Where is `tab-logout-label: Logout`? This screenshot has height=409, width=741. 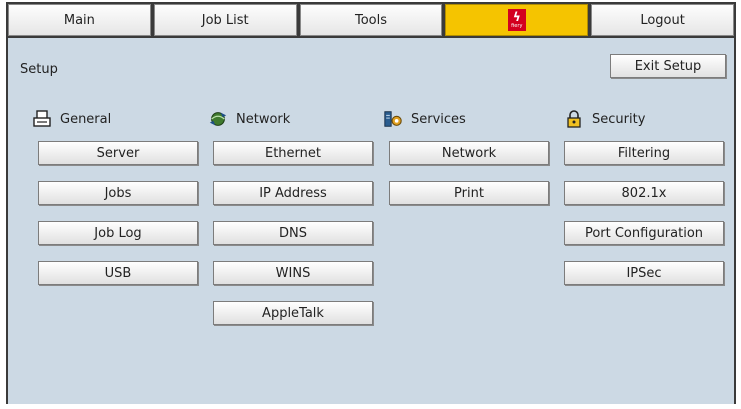 tab-logout-label: Logout is located at coordinates (662, 20).